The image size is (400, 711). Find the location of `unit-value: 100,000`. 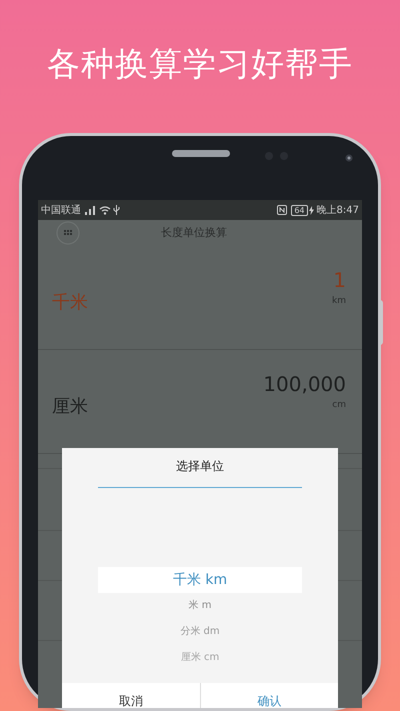

unit-value: 100,000 is located at coordinates (304, 384).